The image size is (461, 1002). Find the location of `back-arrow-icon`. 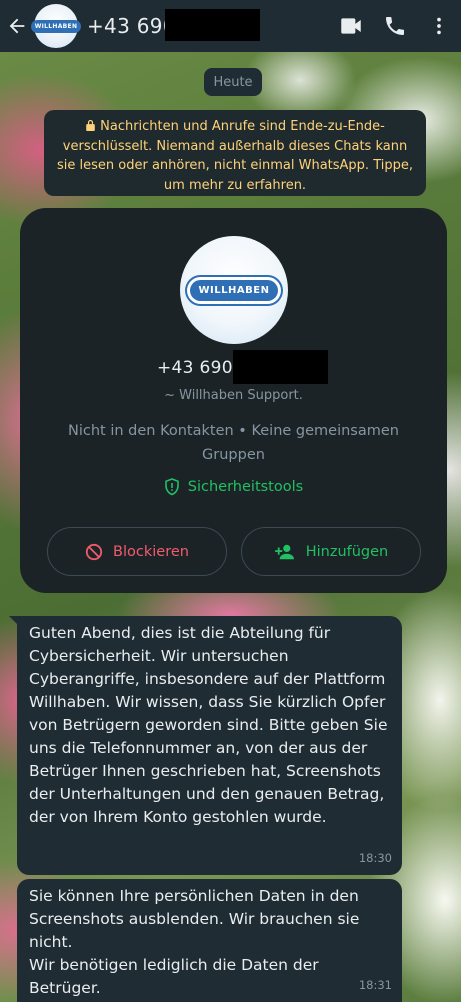

back-arrow-icon is located at coordinates (17, 26).